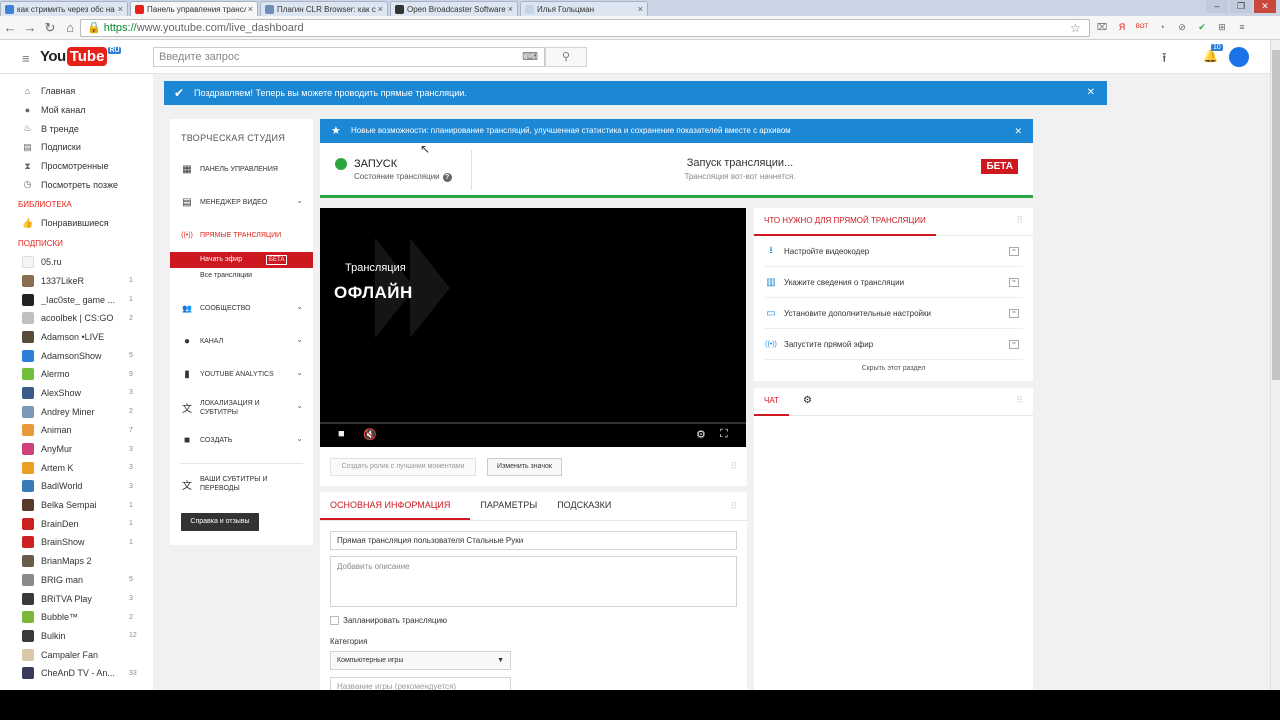  What do you see at coordinates (533, 327) in the screenshot?
I see `video-player: Трансляция ОФЛАЙН ■ 🔇 ⚙ ⛶` at bounding box center [533, 327].